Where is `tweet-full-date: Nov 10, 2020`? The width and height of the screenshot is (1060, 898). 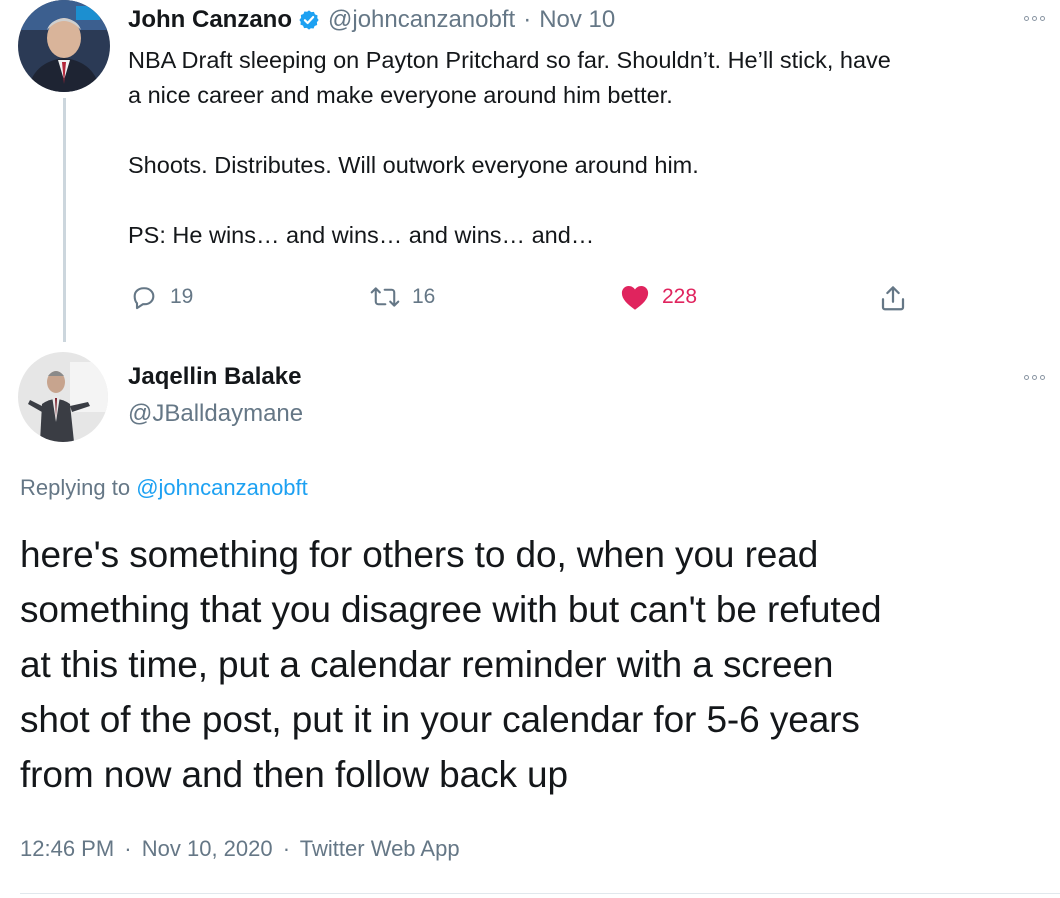
tweet-full-date: Nov 10, 2020 is located at coordinates (207, 848).